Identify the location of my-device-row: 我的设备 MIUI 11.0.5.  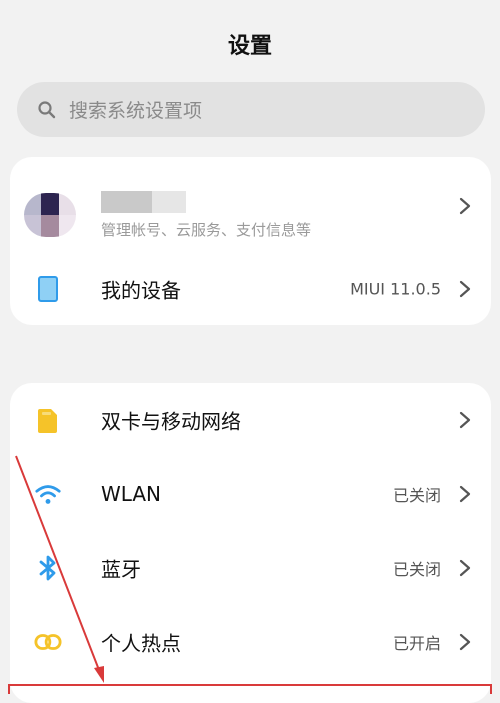
(250, 289).